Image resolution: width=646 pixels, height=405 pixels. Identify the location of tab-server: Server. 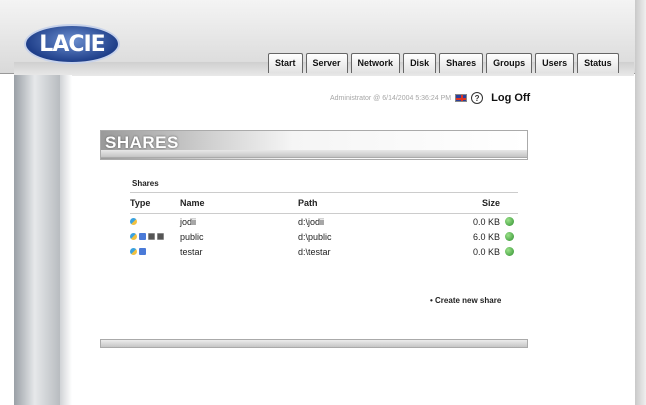
(326, 63).